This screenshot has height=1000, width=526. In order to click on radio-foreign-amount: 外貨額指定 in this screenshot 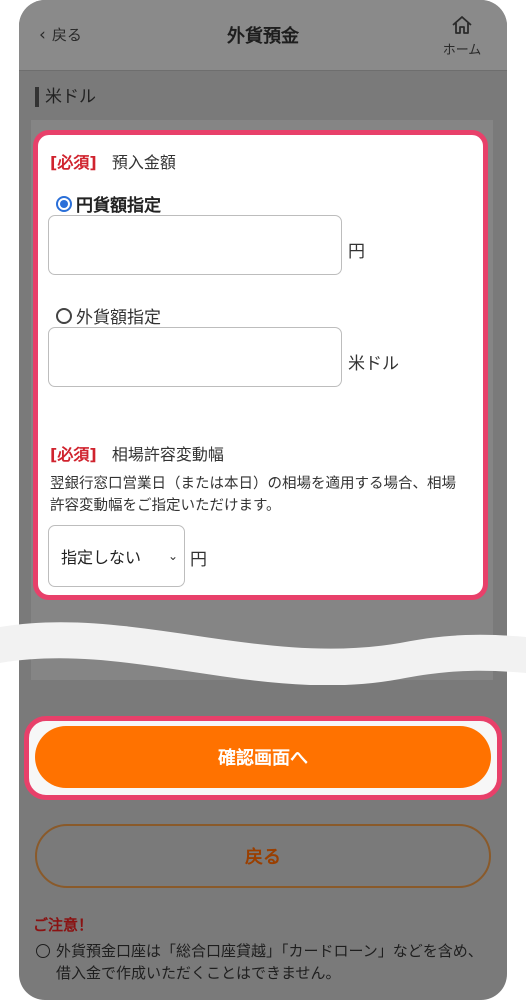, I will do `click(108, 315)`.